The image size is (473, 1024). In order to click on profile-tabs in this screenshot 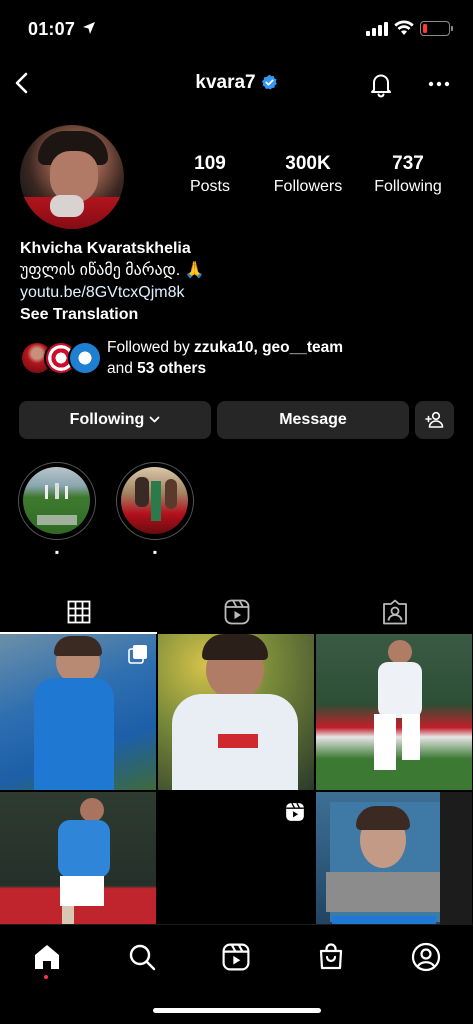, I will do `click(236, 612)`.